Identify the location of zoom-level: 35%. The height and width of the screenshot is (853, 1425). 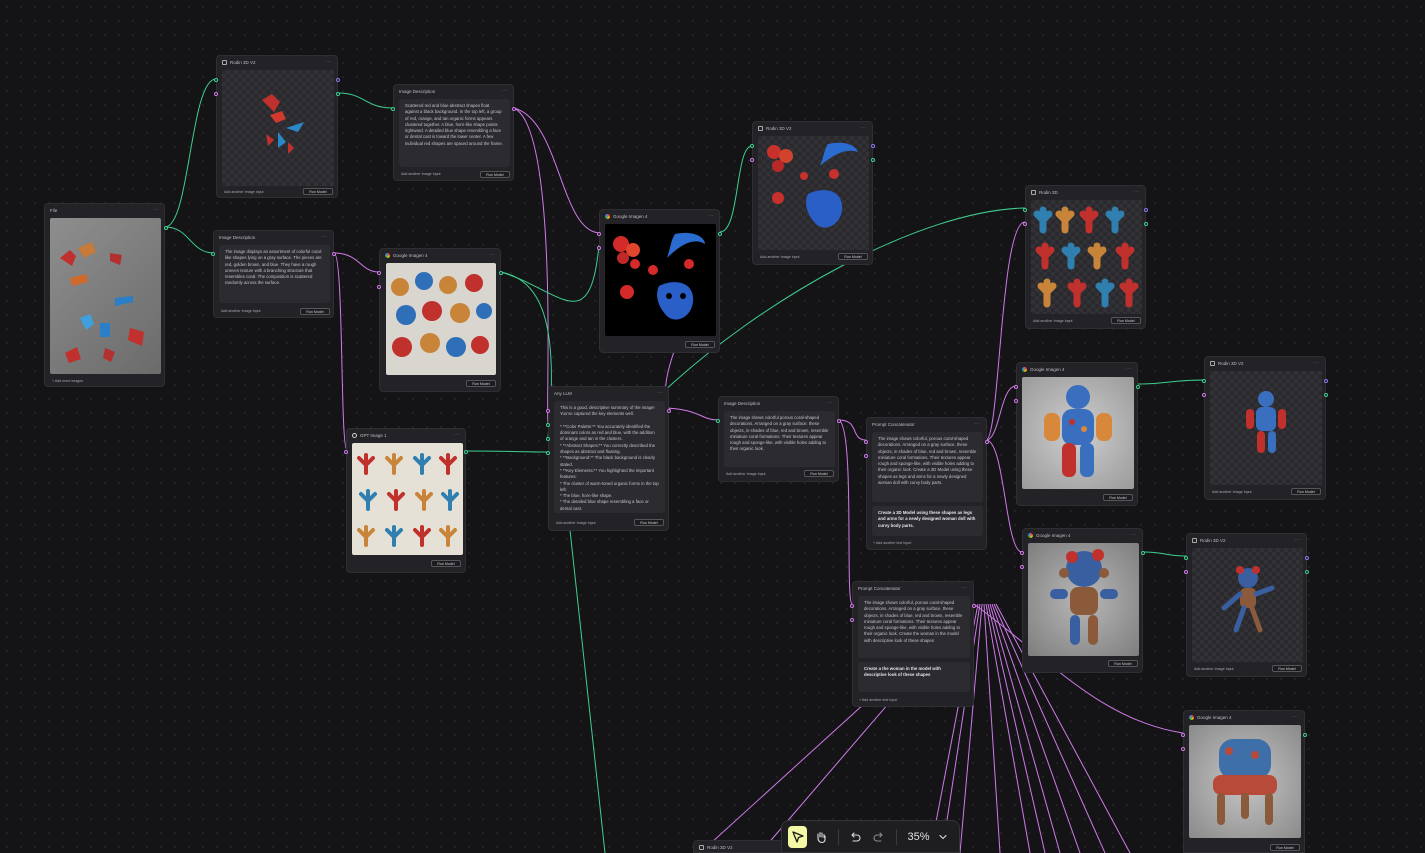
(919, 837).